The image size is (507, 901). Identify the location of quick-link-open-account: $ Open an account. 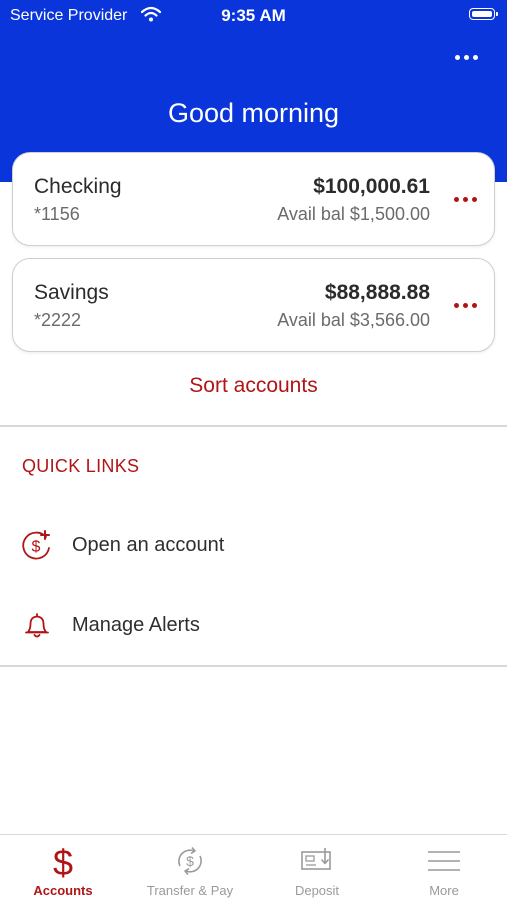
(253, 546).